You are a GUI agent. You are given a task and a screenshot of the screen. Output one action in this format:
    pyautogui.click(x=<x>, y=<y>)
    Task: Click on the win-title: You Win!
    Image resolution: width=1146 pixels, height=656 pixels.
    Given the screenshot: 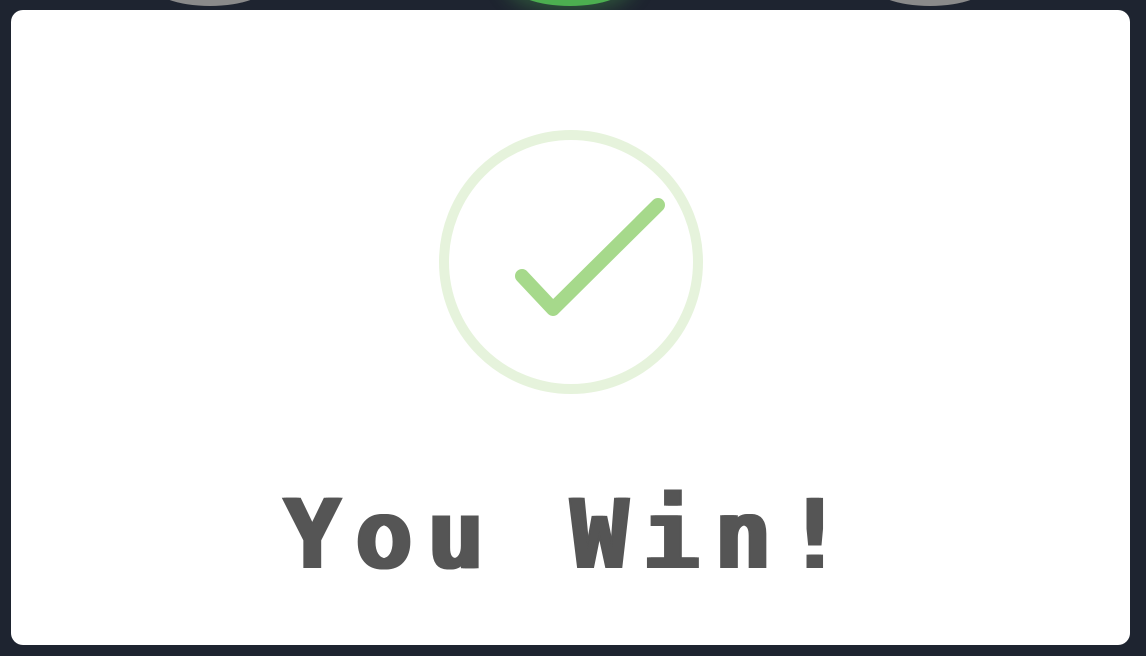 What is the action you would take?
    pyautogui.click(x=570, y=535)
    